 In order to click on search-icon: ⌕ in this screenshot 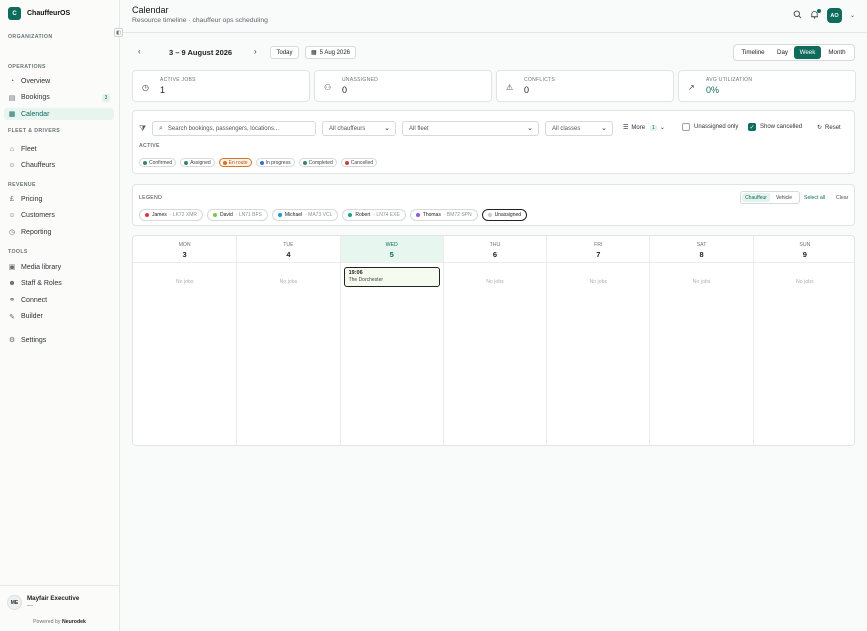, I will do `click(161, 128)`.